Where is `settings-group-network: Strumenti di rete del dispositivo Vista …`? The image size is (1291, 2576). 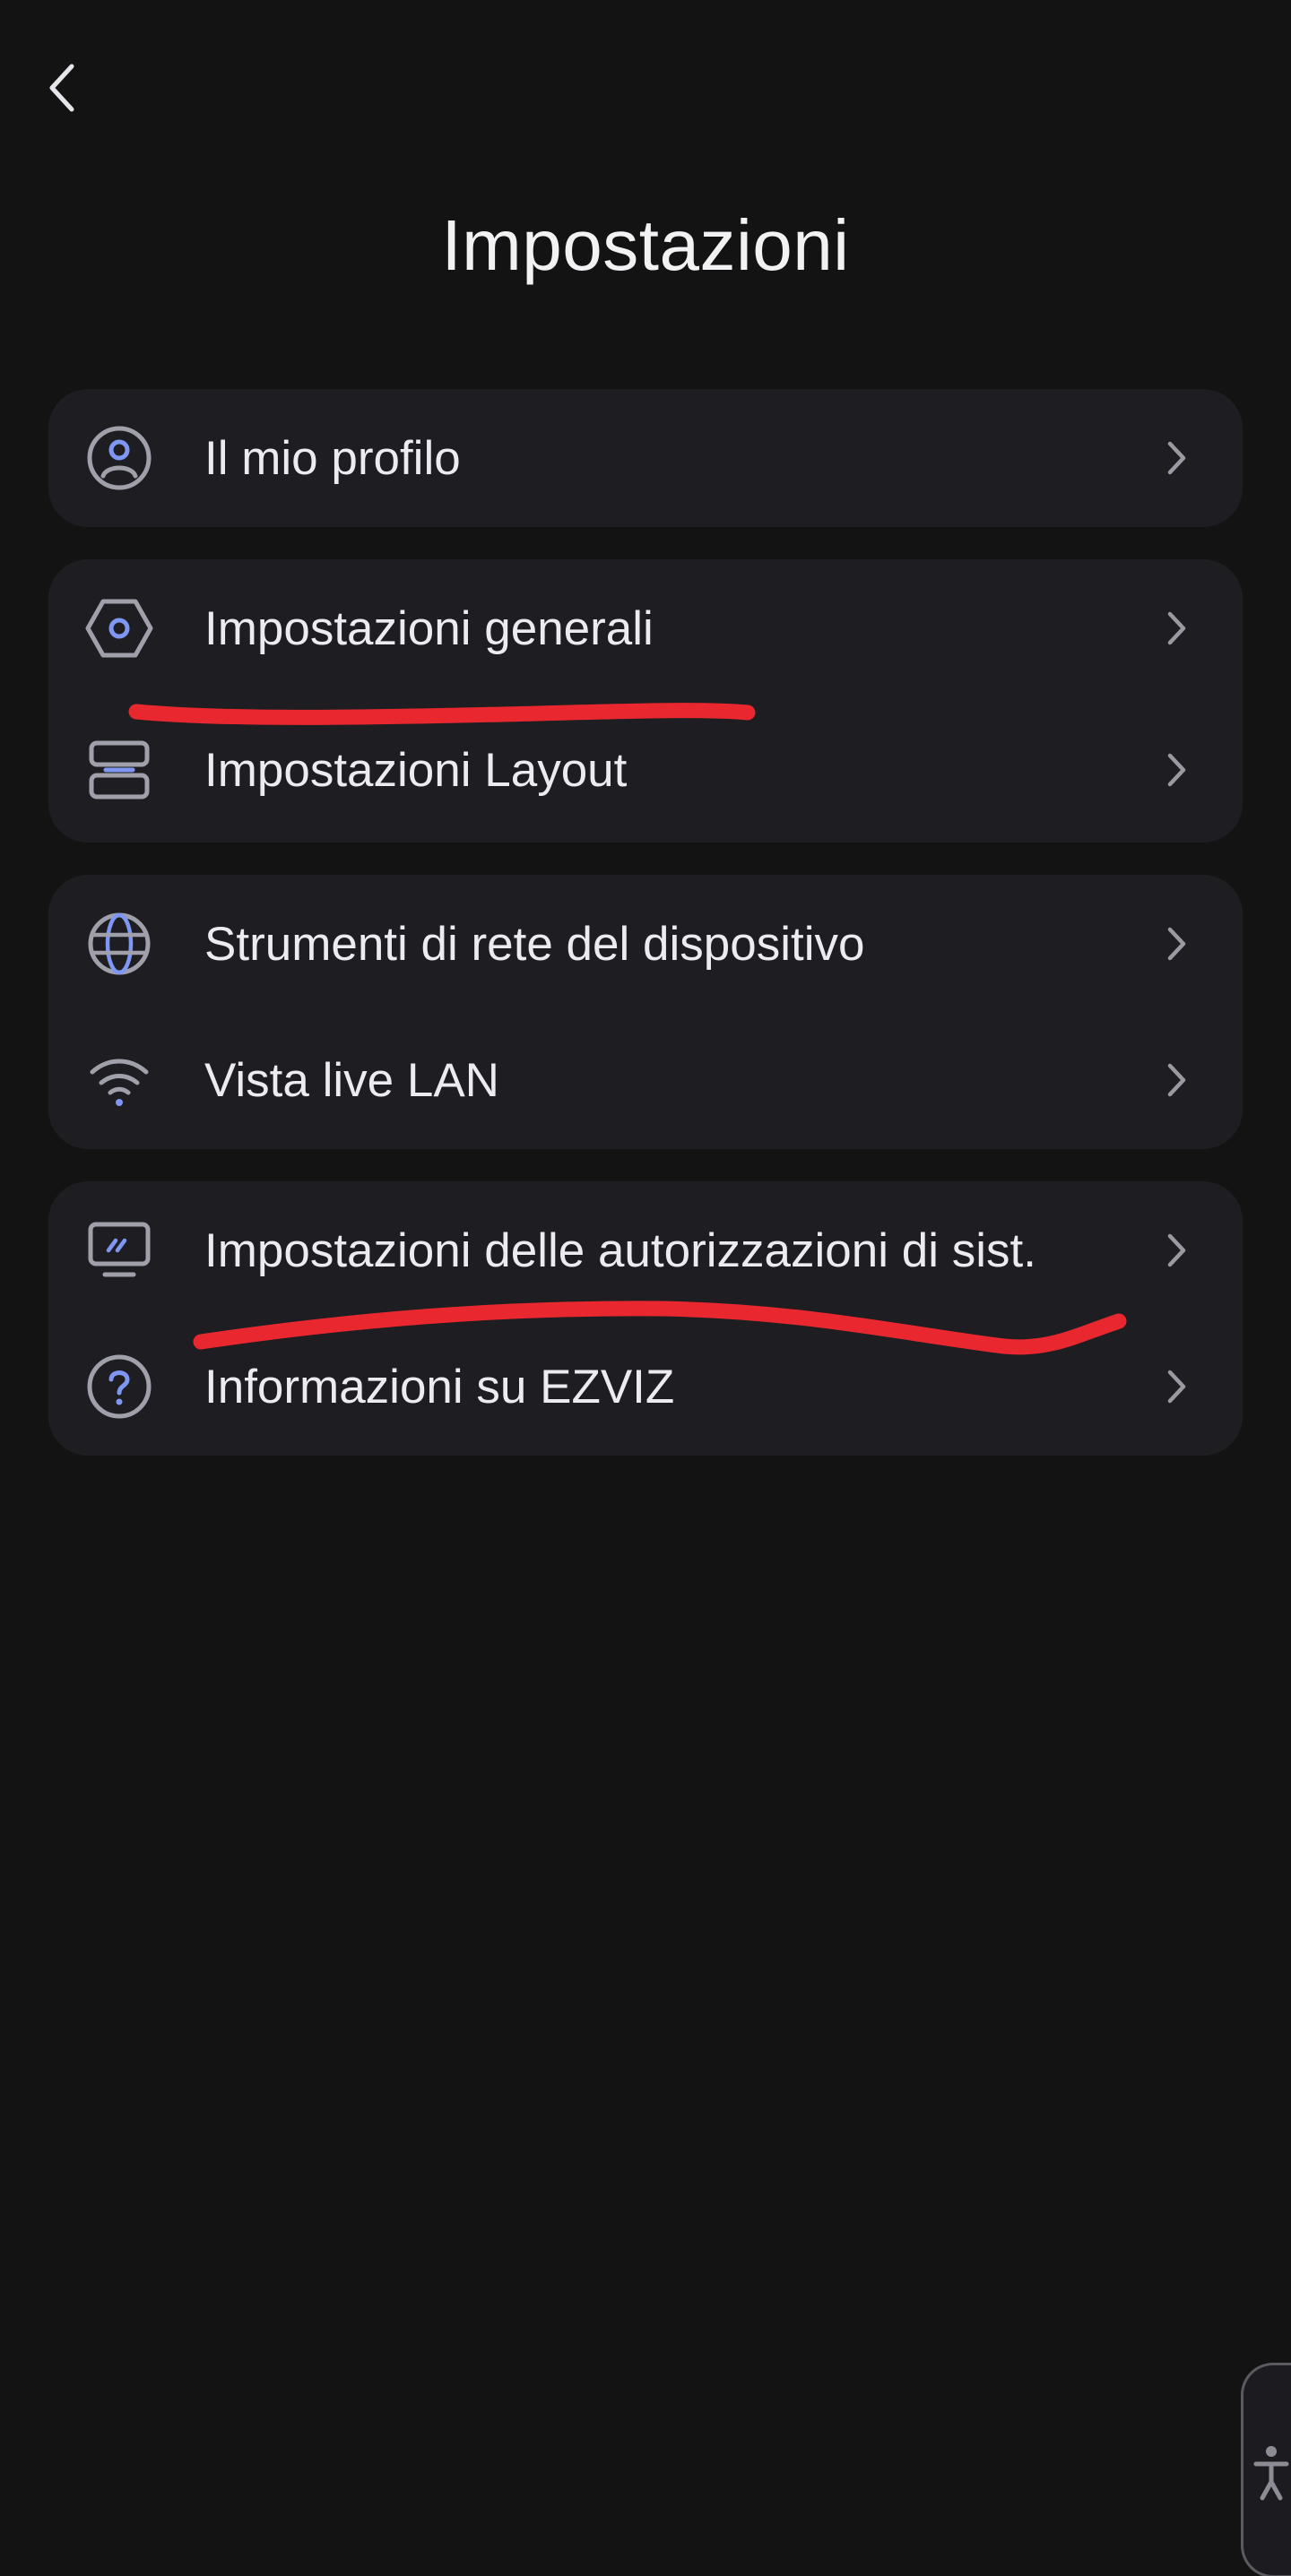 settings-group-network: Strumenti di rete del dispositivo Vista … is located at coordinates (645, 1012).